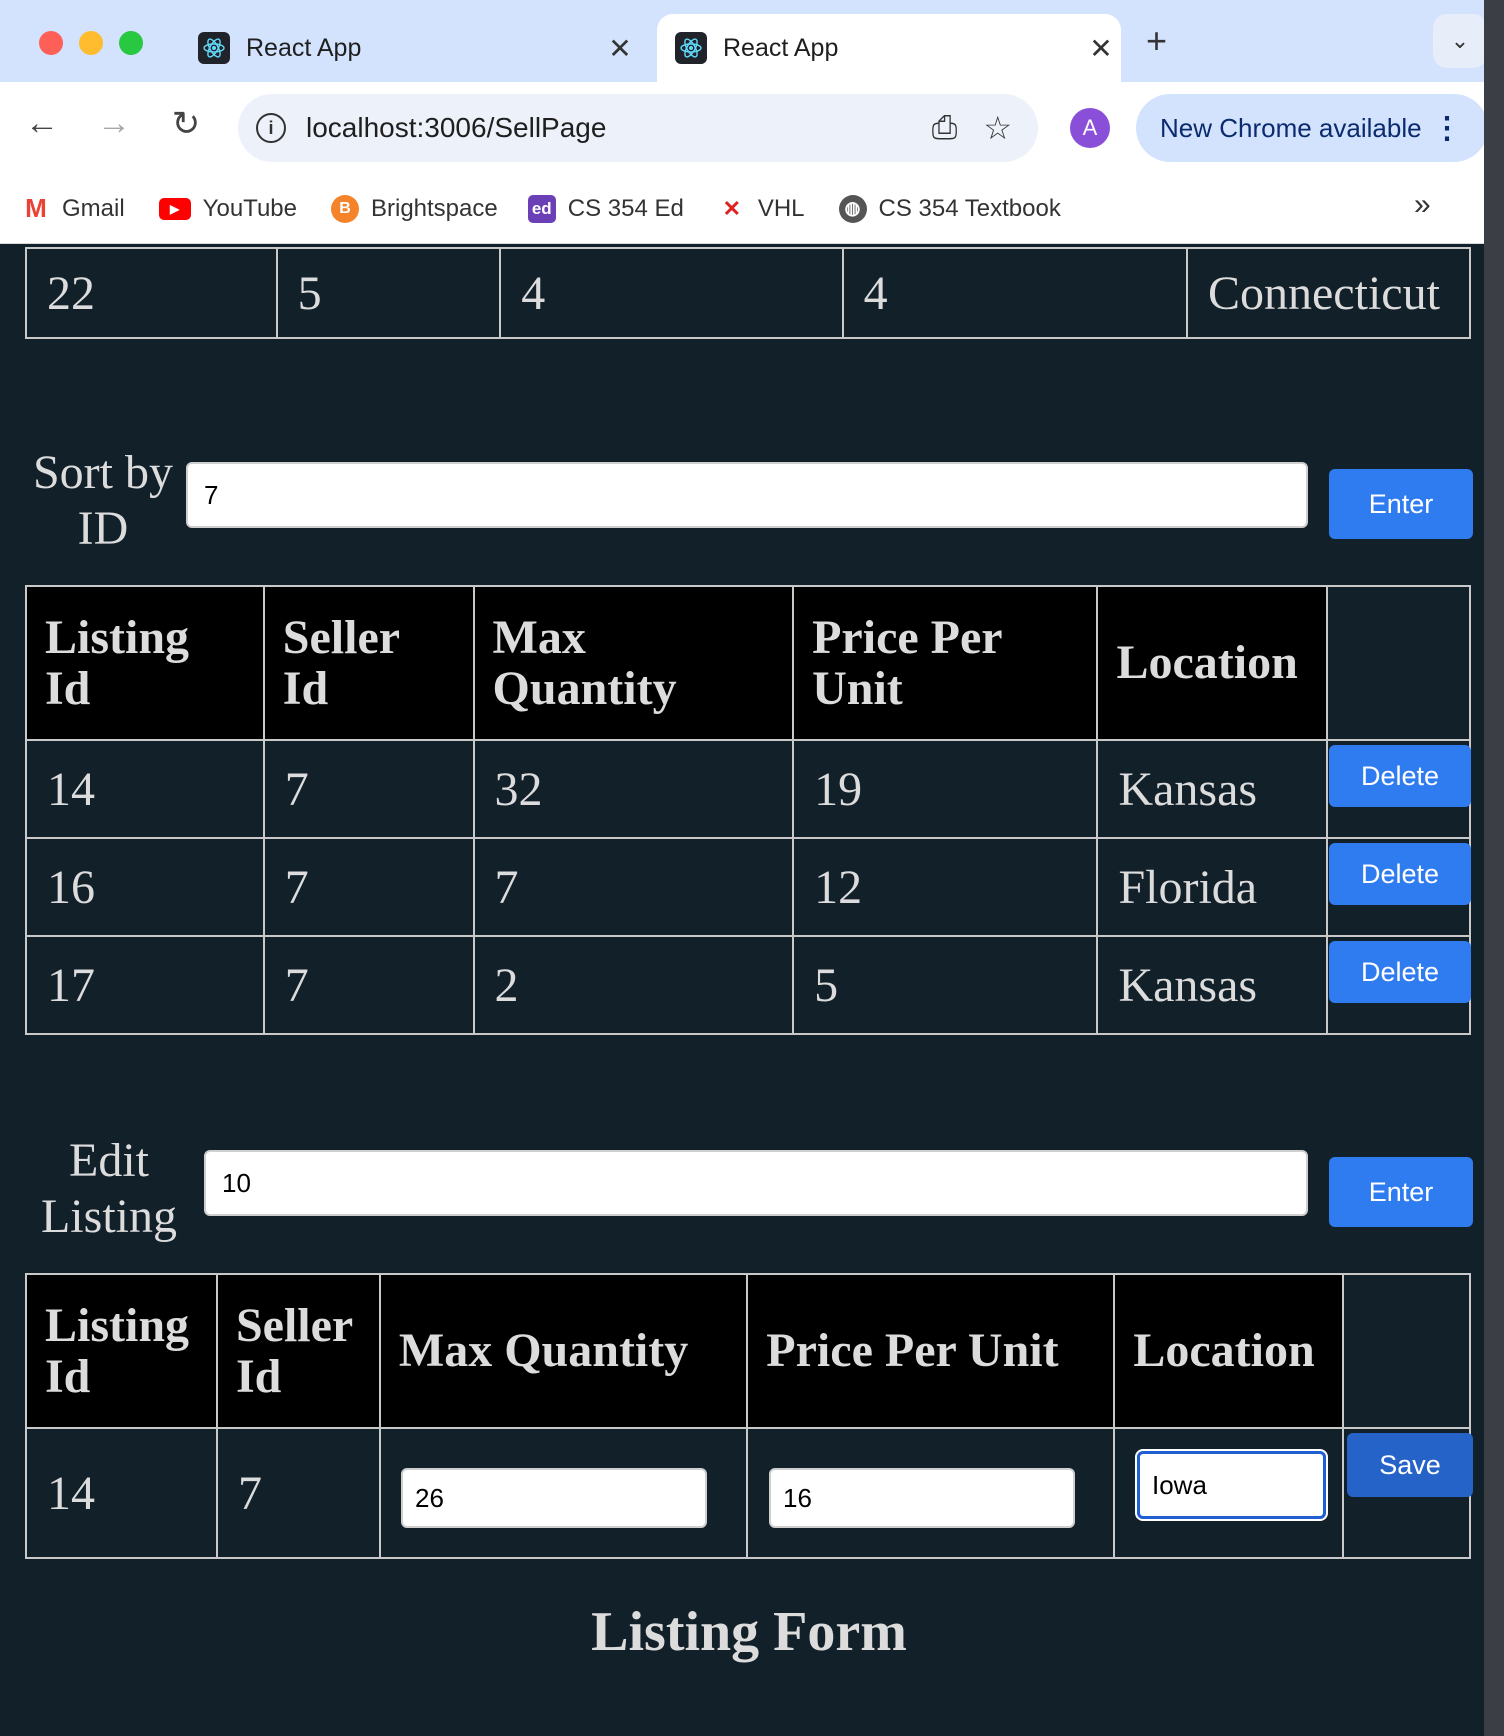 The width and height of the screenshot is (1504, 1736). Describe the element at coordinates (1400, 972) in the screenshot. I see `delete-button-listing-17: Delete` at that location.